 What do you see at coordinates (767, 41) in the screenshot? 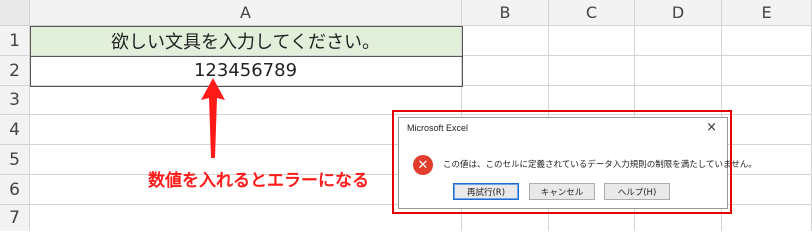
I see `cell-e1` at bounding box center [767, 41].